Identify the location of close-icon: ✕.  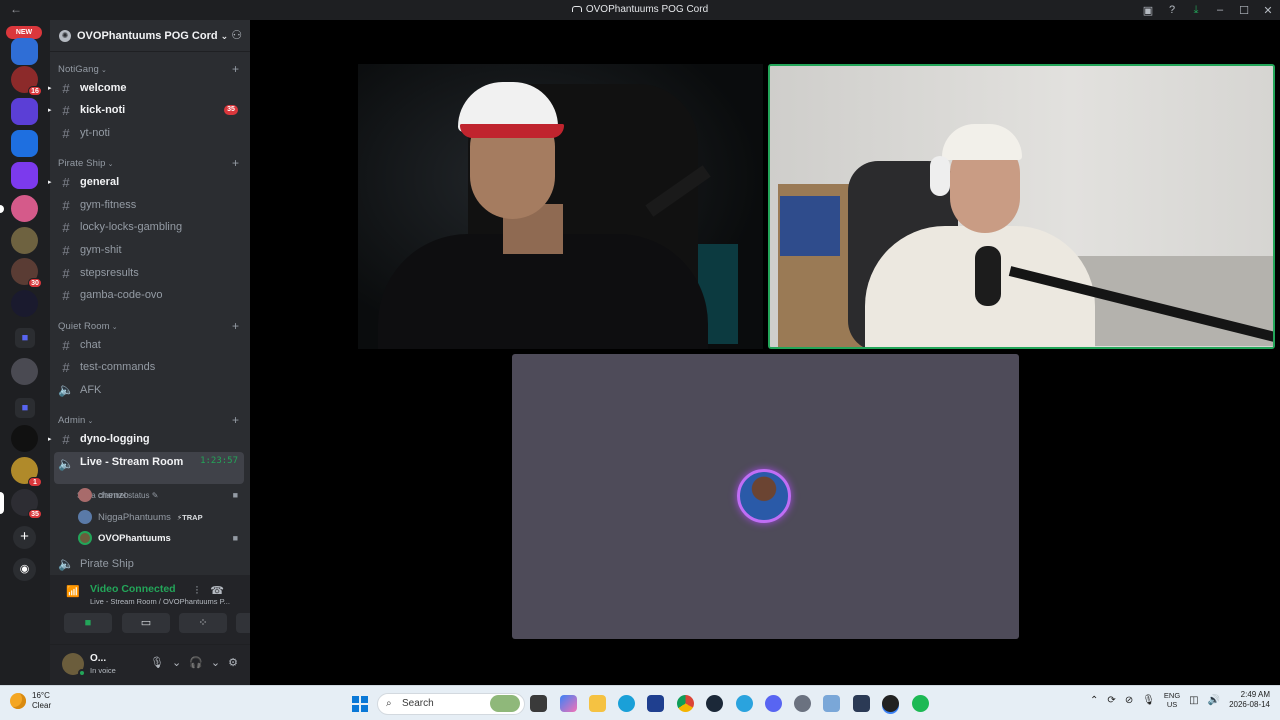
(1268, 10).